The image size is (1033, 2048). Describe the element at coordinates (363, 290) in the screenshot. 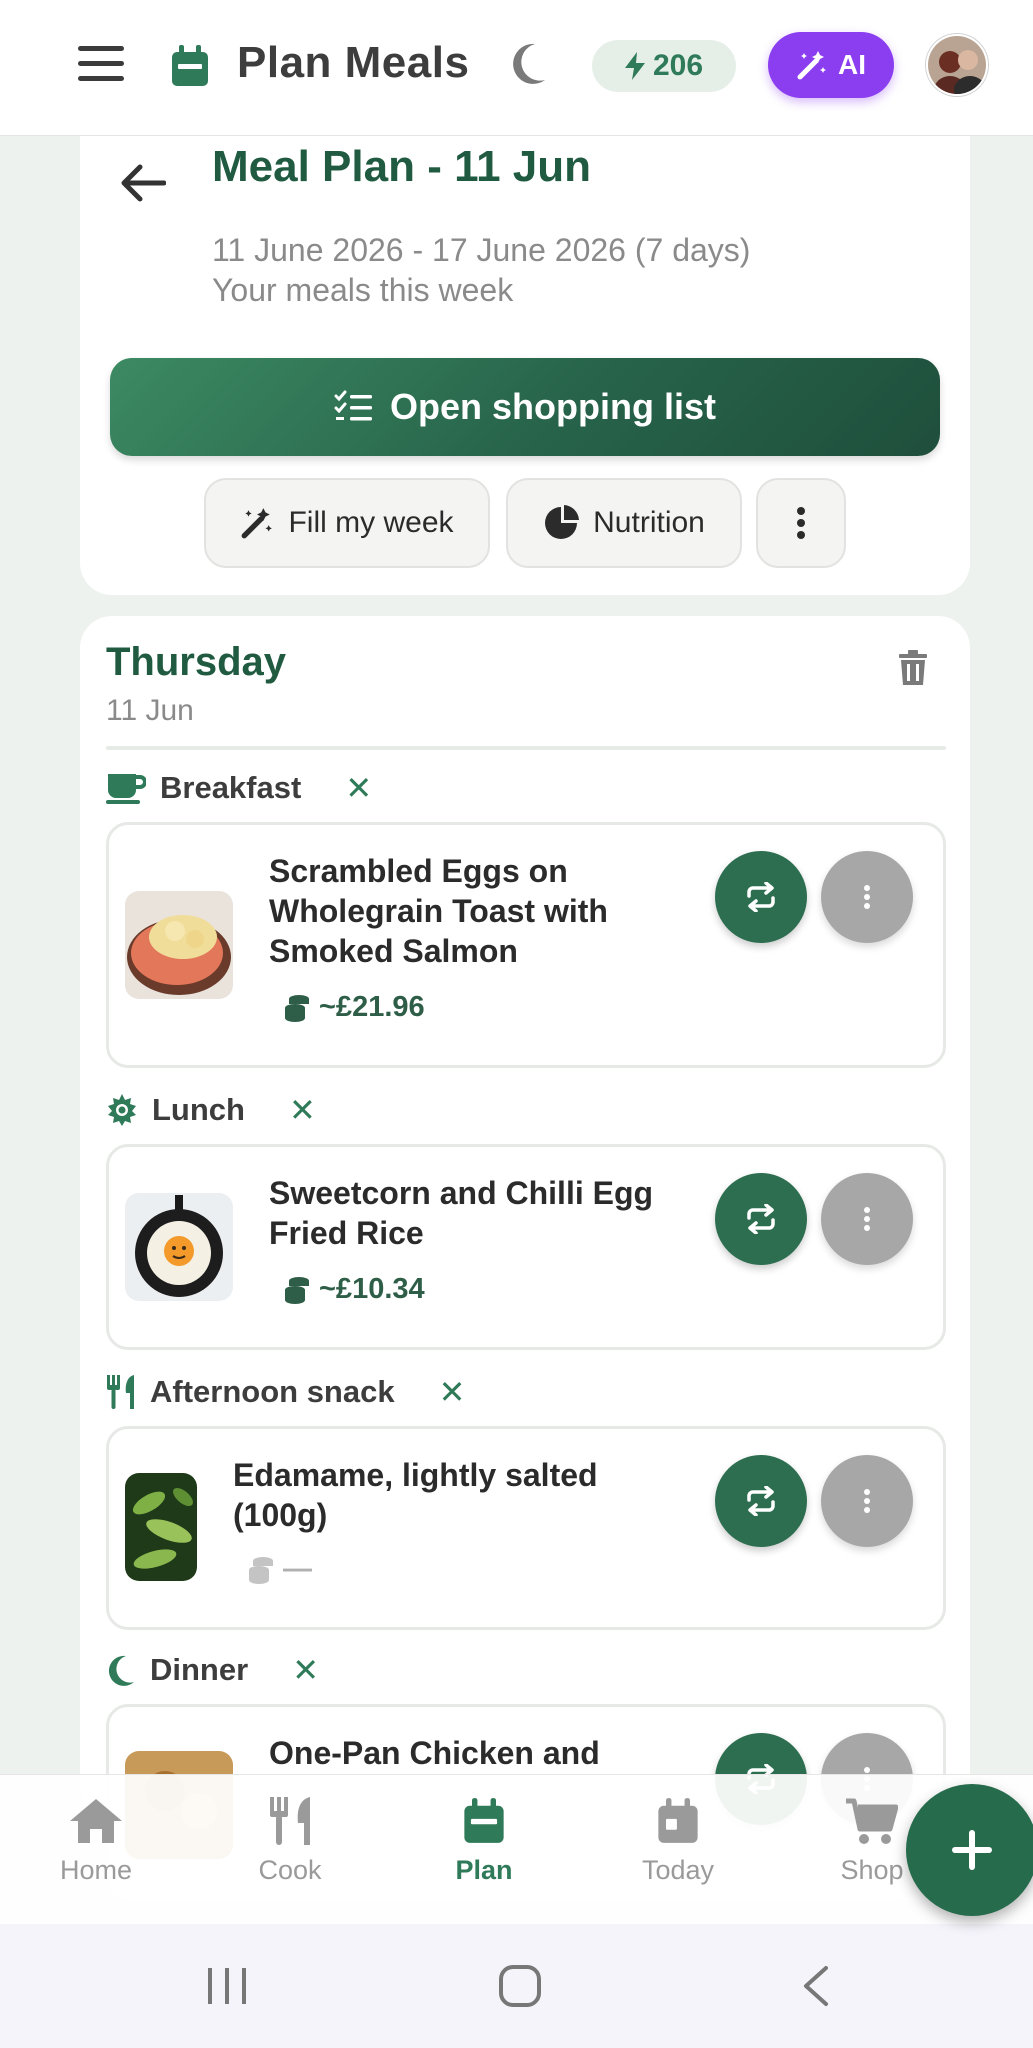

I see `plan-subtitle: Your meals this week` at that location.